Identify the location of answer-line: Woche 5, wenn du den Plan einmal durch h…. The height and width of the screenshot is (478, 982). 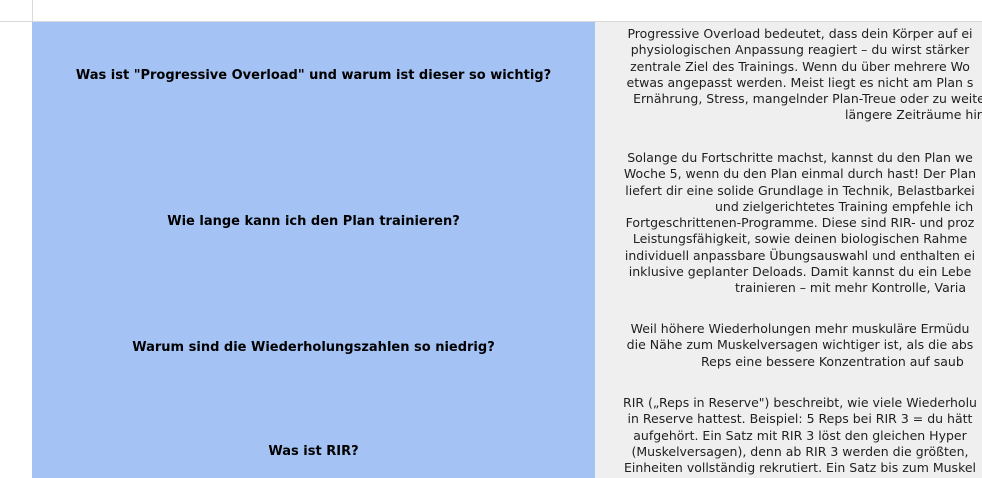
(800, 174).